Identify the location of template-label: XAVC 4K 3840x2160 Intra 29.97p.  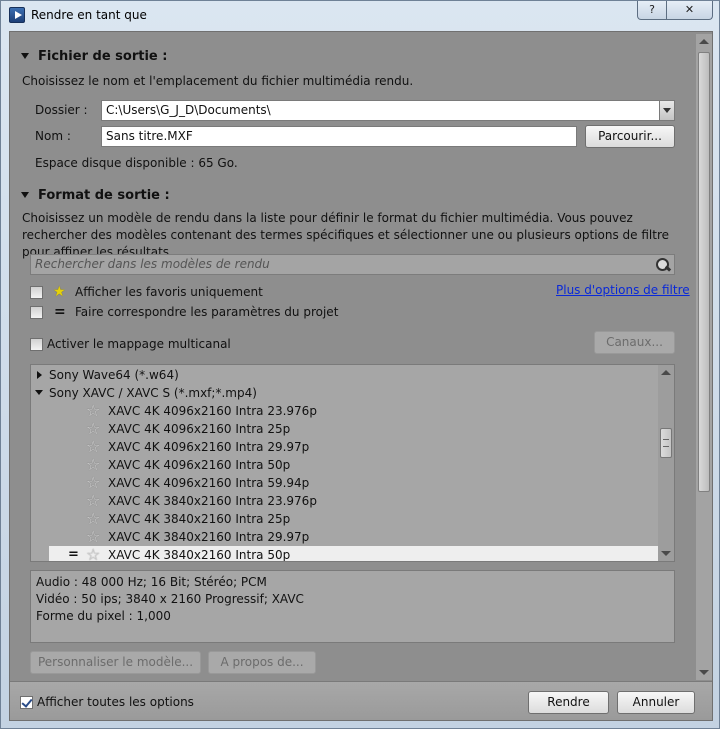
(209, 537).